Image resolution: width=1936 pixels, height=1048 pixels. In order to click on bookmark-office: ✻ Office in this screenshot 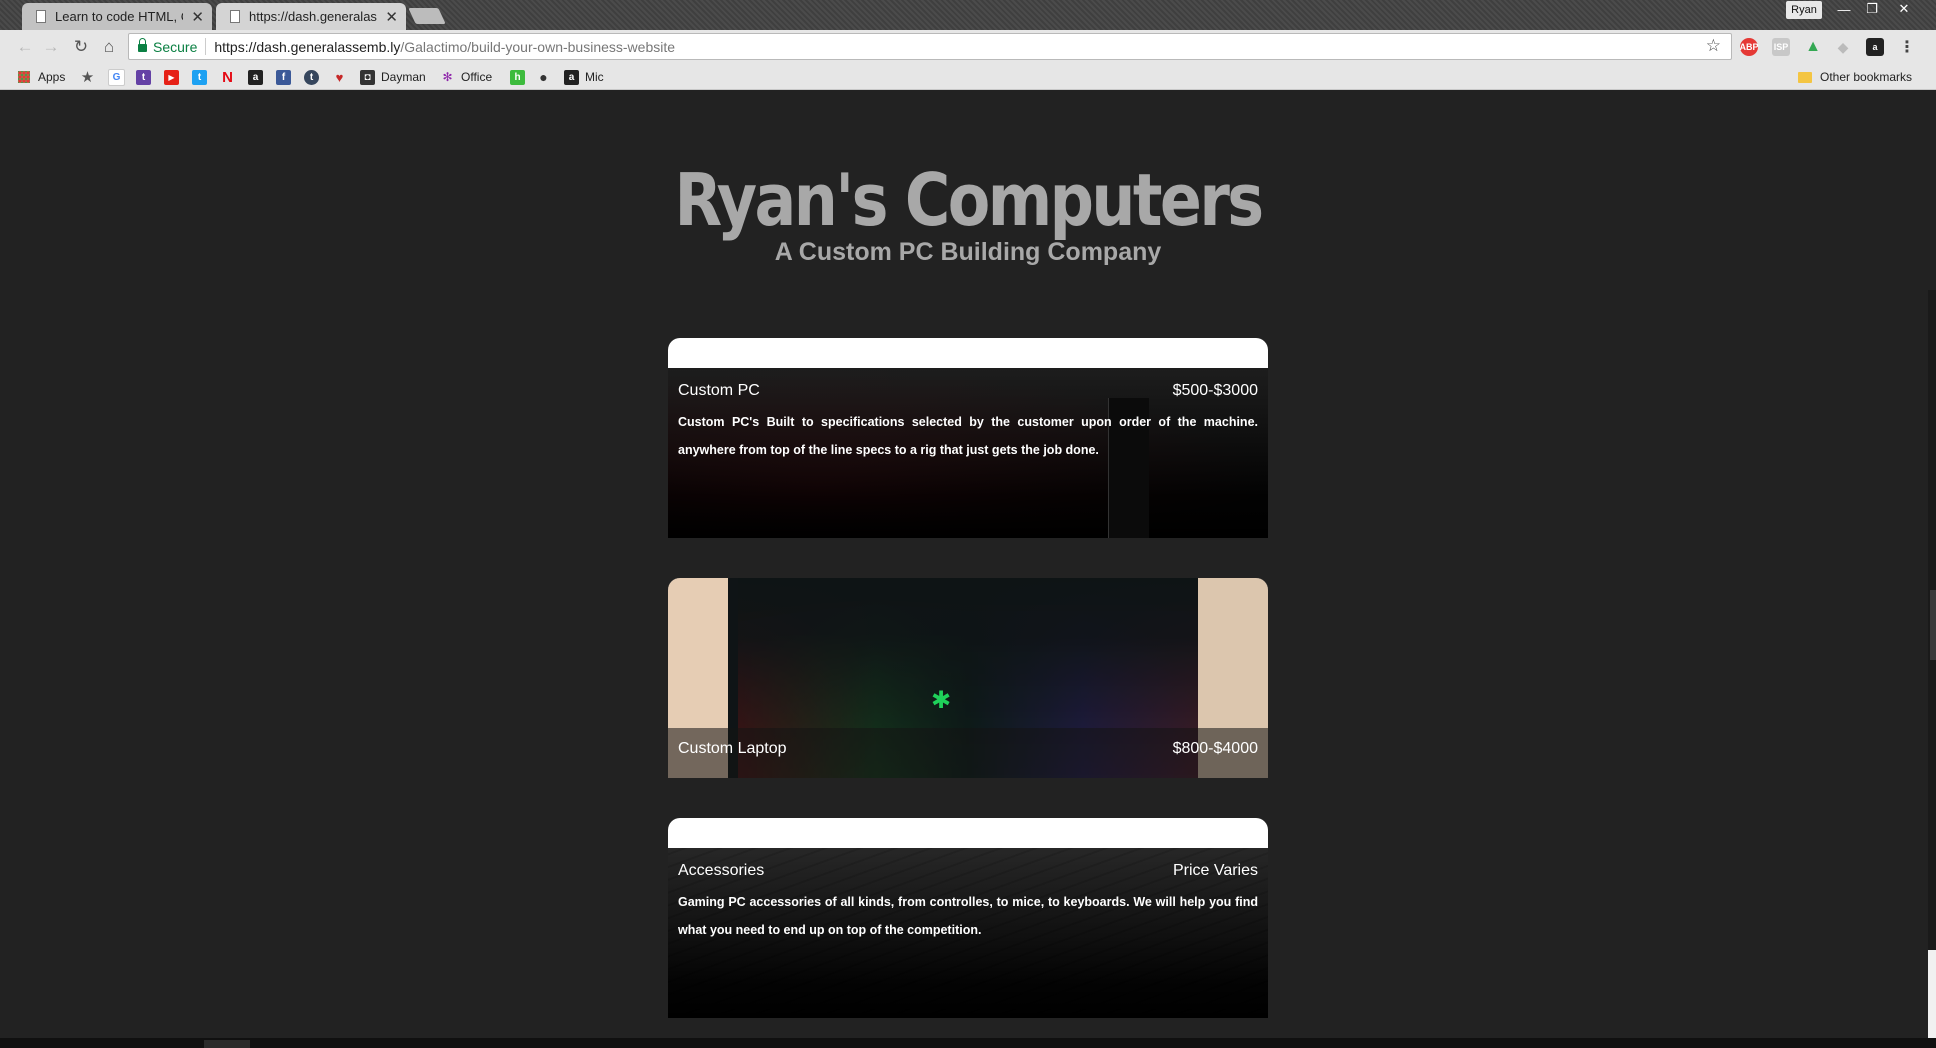, I will do `click(466, 77)`.